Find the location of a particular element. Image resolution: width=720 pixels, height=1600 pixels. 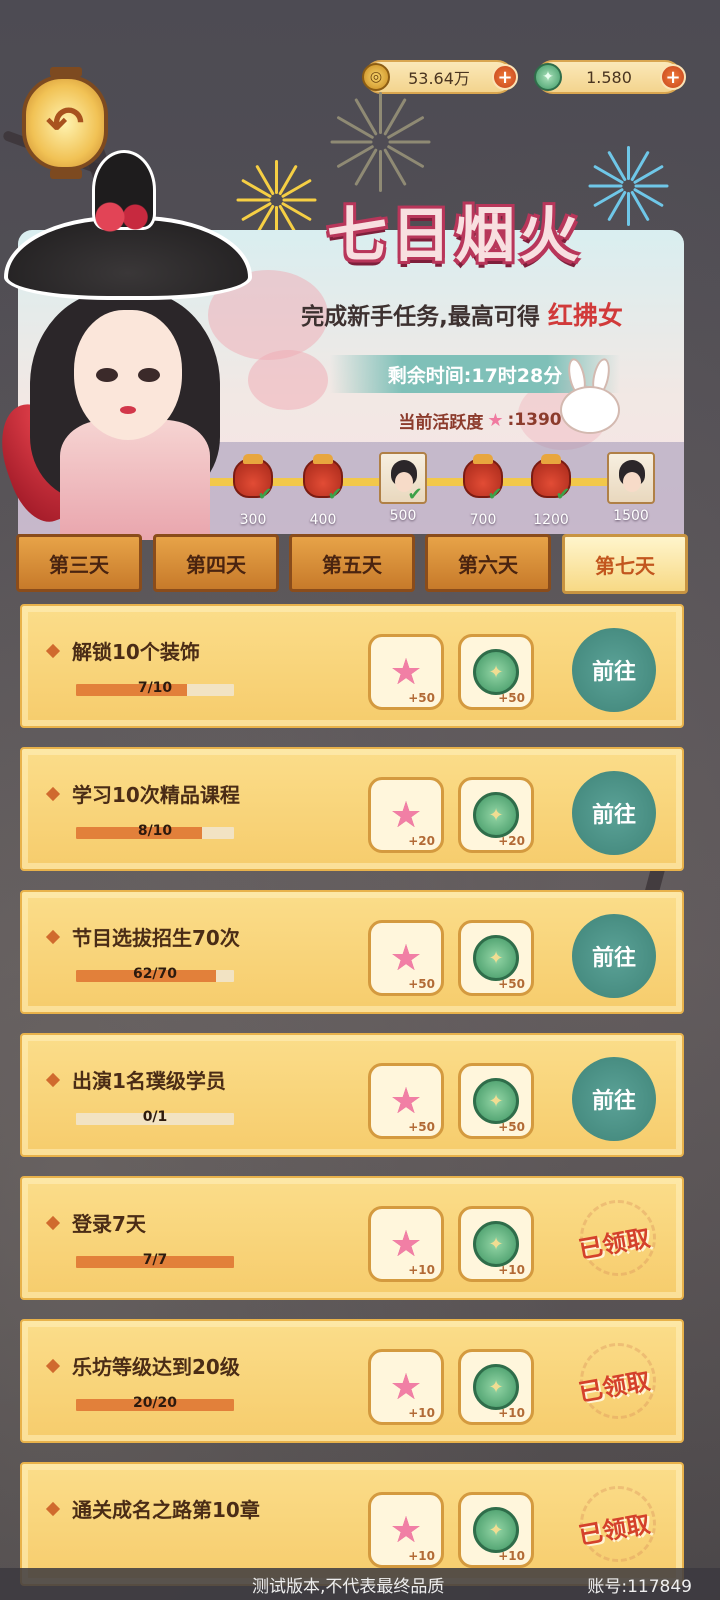

back-arrow-icon: ↶ is located at coordinates (65, 123).